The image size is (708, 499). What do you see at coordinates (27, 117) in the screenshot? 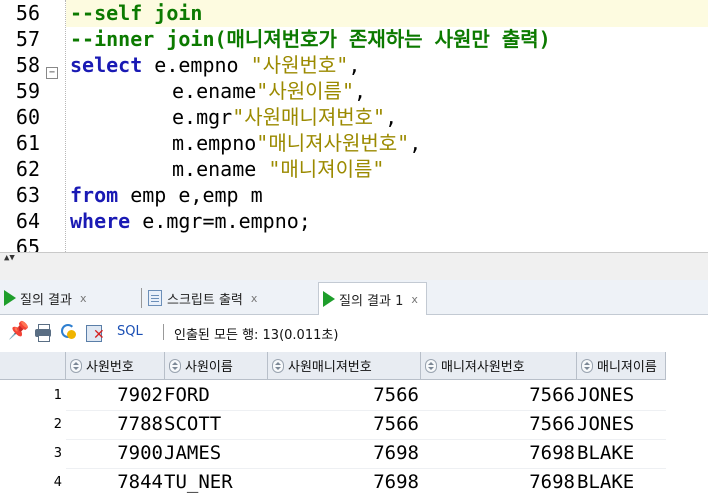
I see `line-number: 60` at bounding box center [27, 117].